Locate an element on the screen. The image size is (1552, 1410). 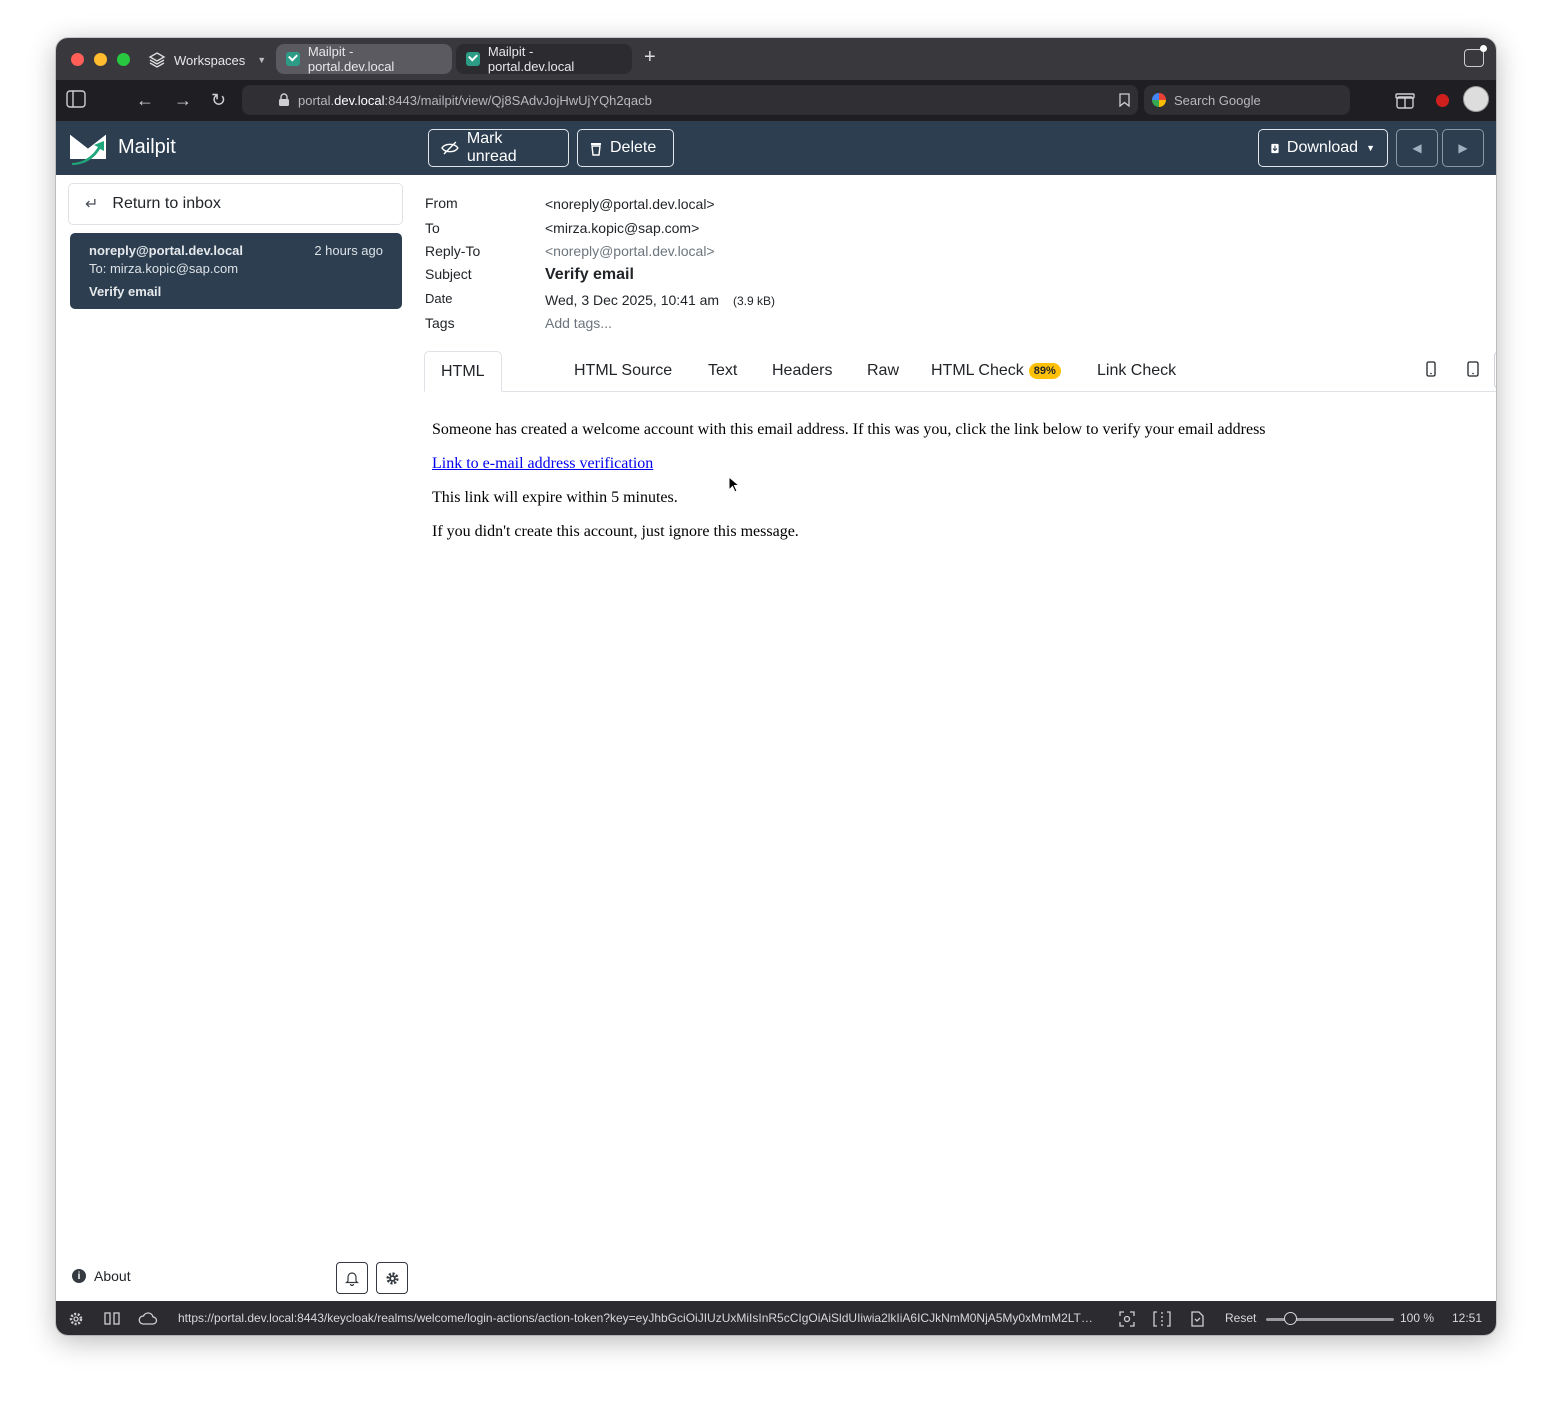
trash-icon is located at coordinates (596, 149).